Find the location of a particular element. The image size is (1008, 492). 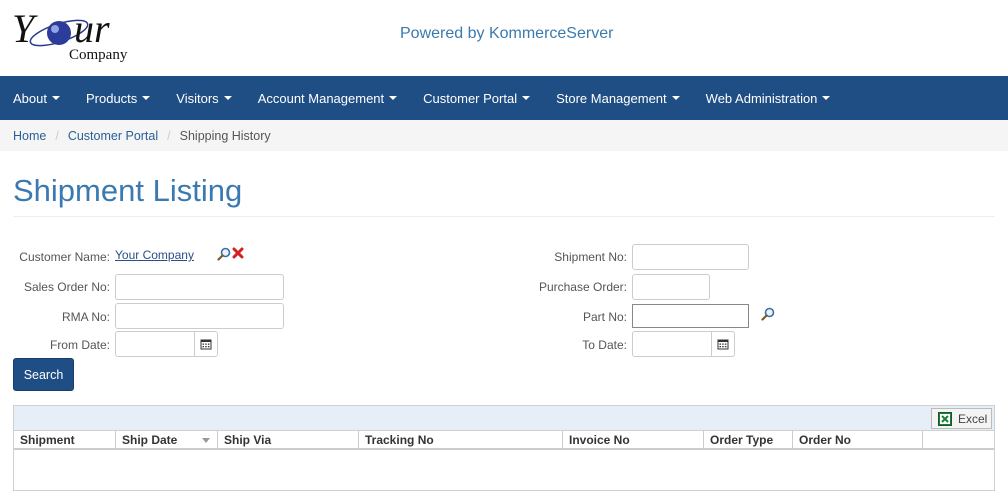

nav-label: About is located at coordinates (30, 98).